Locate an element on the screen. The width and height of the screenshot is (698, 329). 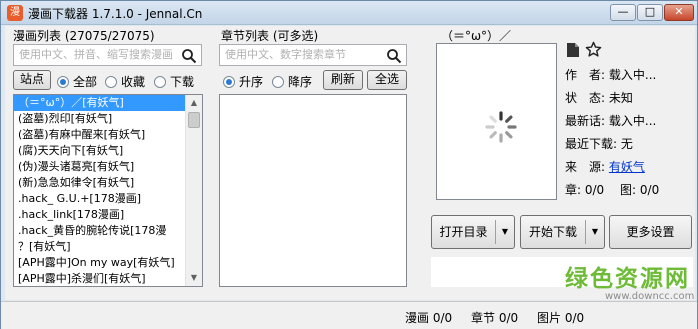
sort-ascending-radio: 升序 is located at coordinates (243, 81).